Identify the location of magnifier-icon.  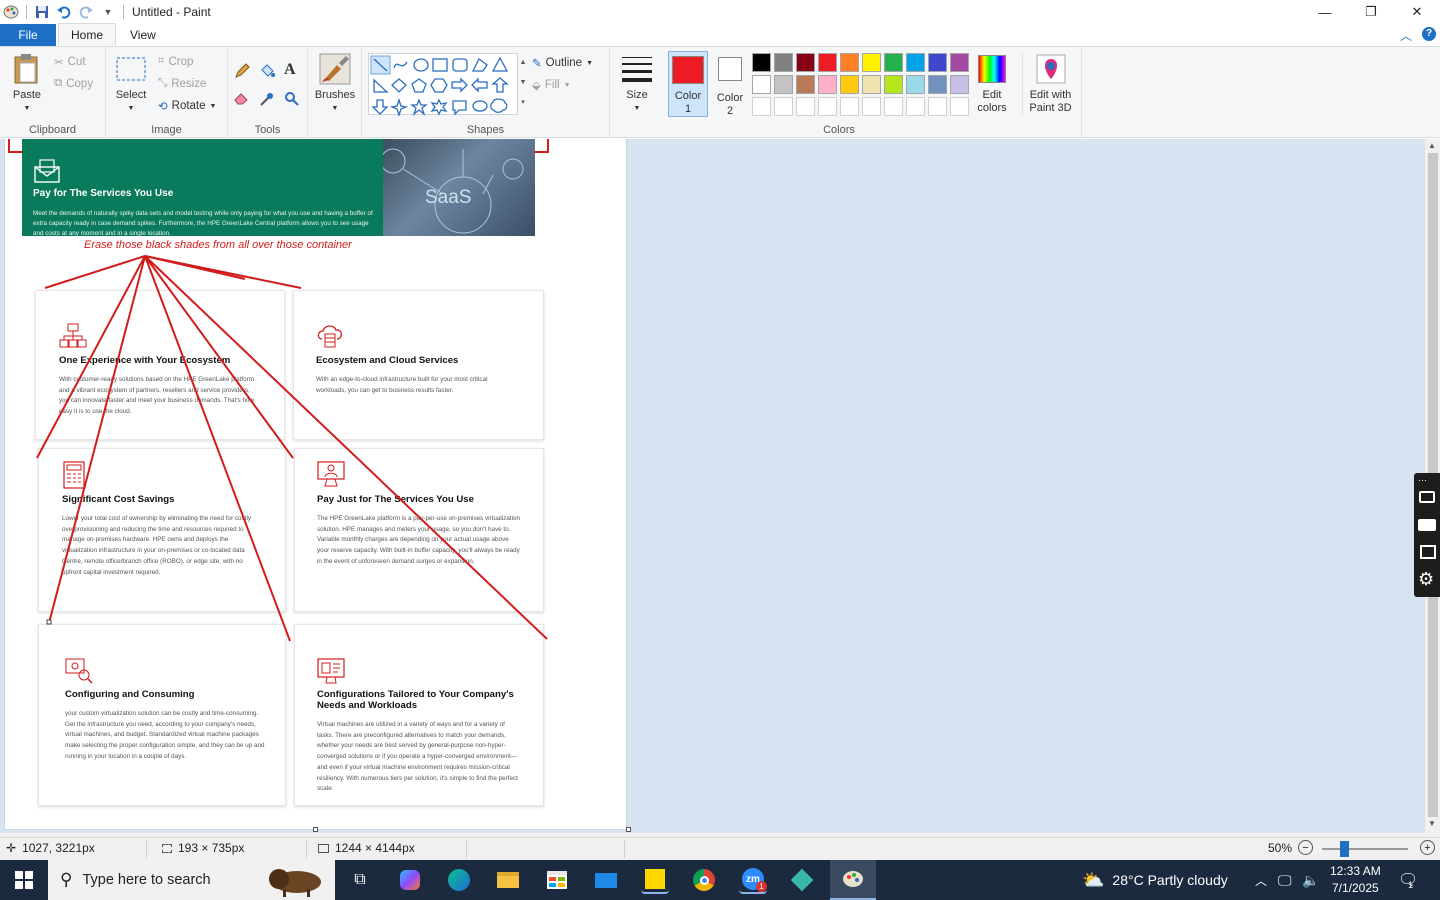
(292, 99).